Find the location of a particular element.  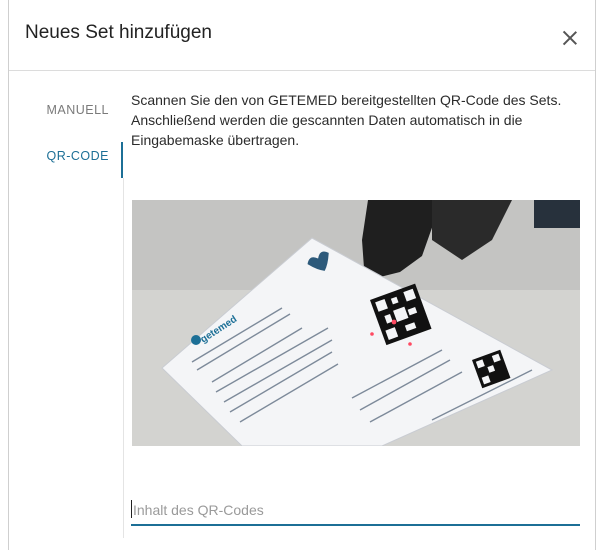

tab-list: MANUELL QR-CODE is located at coordinates (66, 141).